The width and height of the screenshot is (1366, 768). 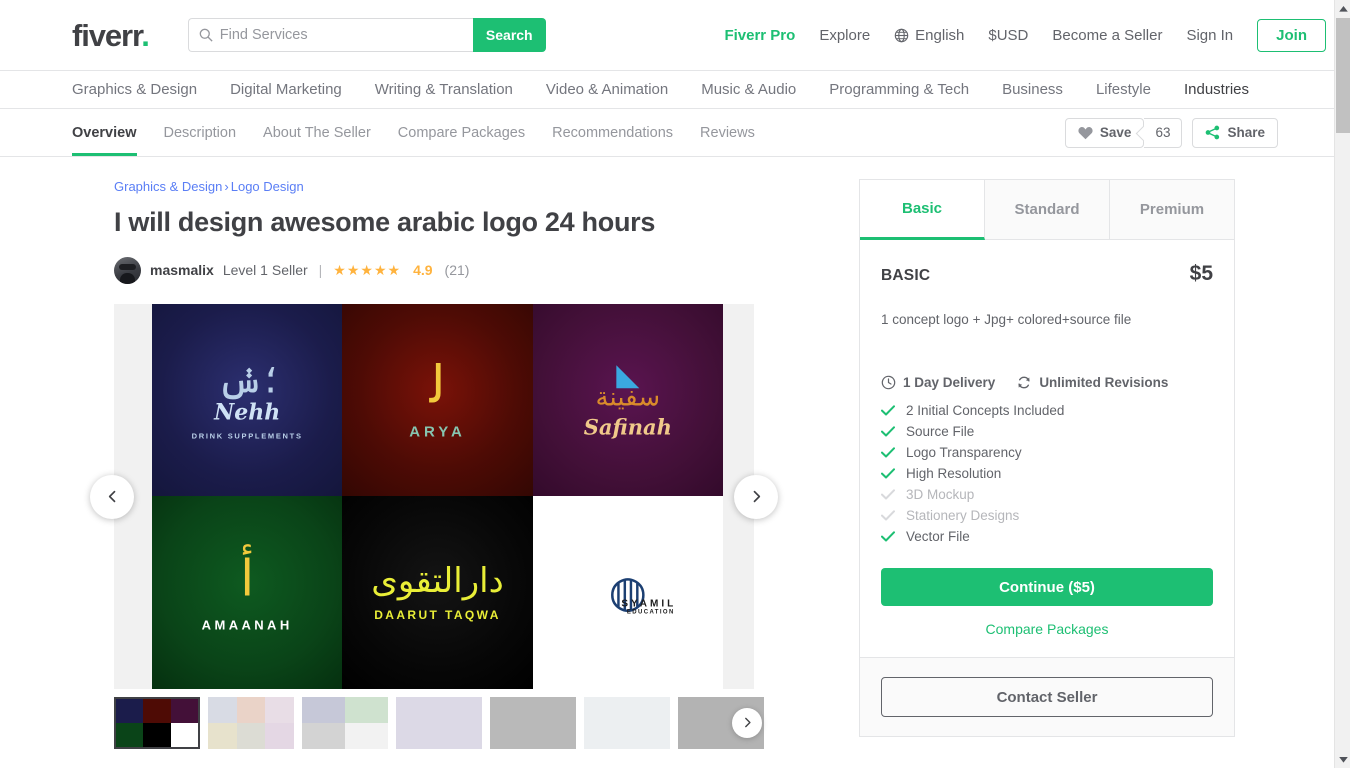 I want to click on share-button: Share, so click(x=1235, y=132).